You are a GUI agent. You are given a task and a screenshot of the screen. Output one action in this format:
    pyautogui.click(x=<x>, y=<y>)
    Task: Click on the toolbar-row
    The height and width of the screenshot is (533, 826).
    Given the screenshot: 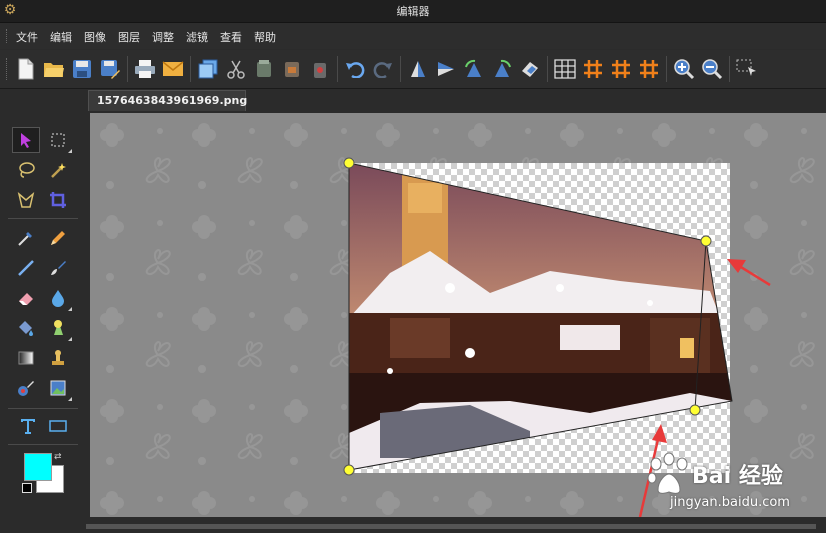 What is the action you would take?
    pyautogui.click(x=386, y=69)
    